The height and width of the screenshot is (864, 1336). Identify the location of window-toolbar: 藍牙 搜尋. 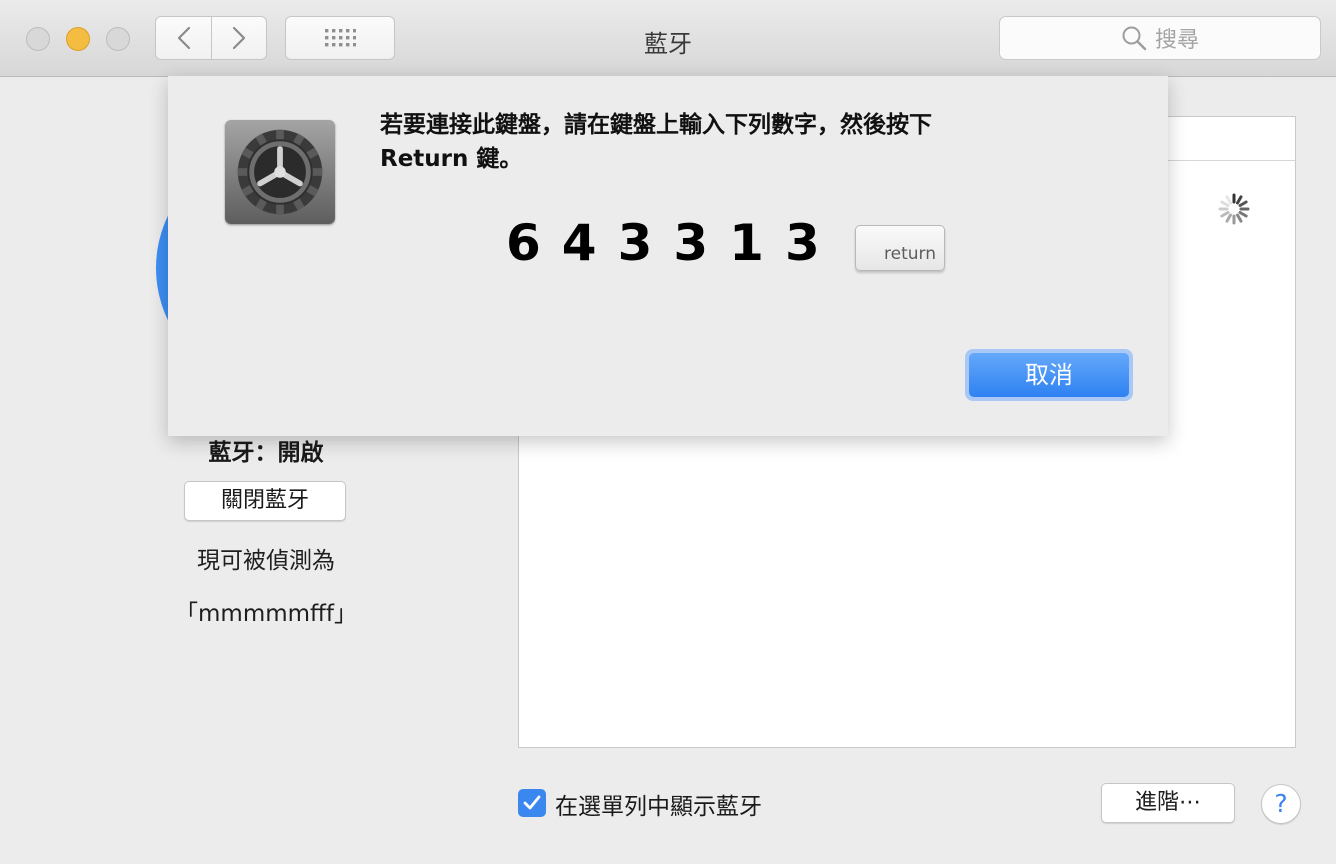
(668, 38).